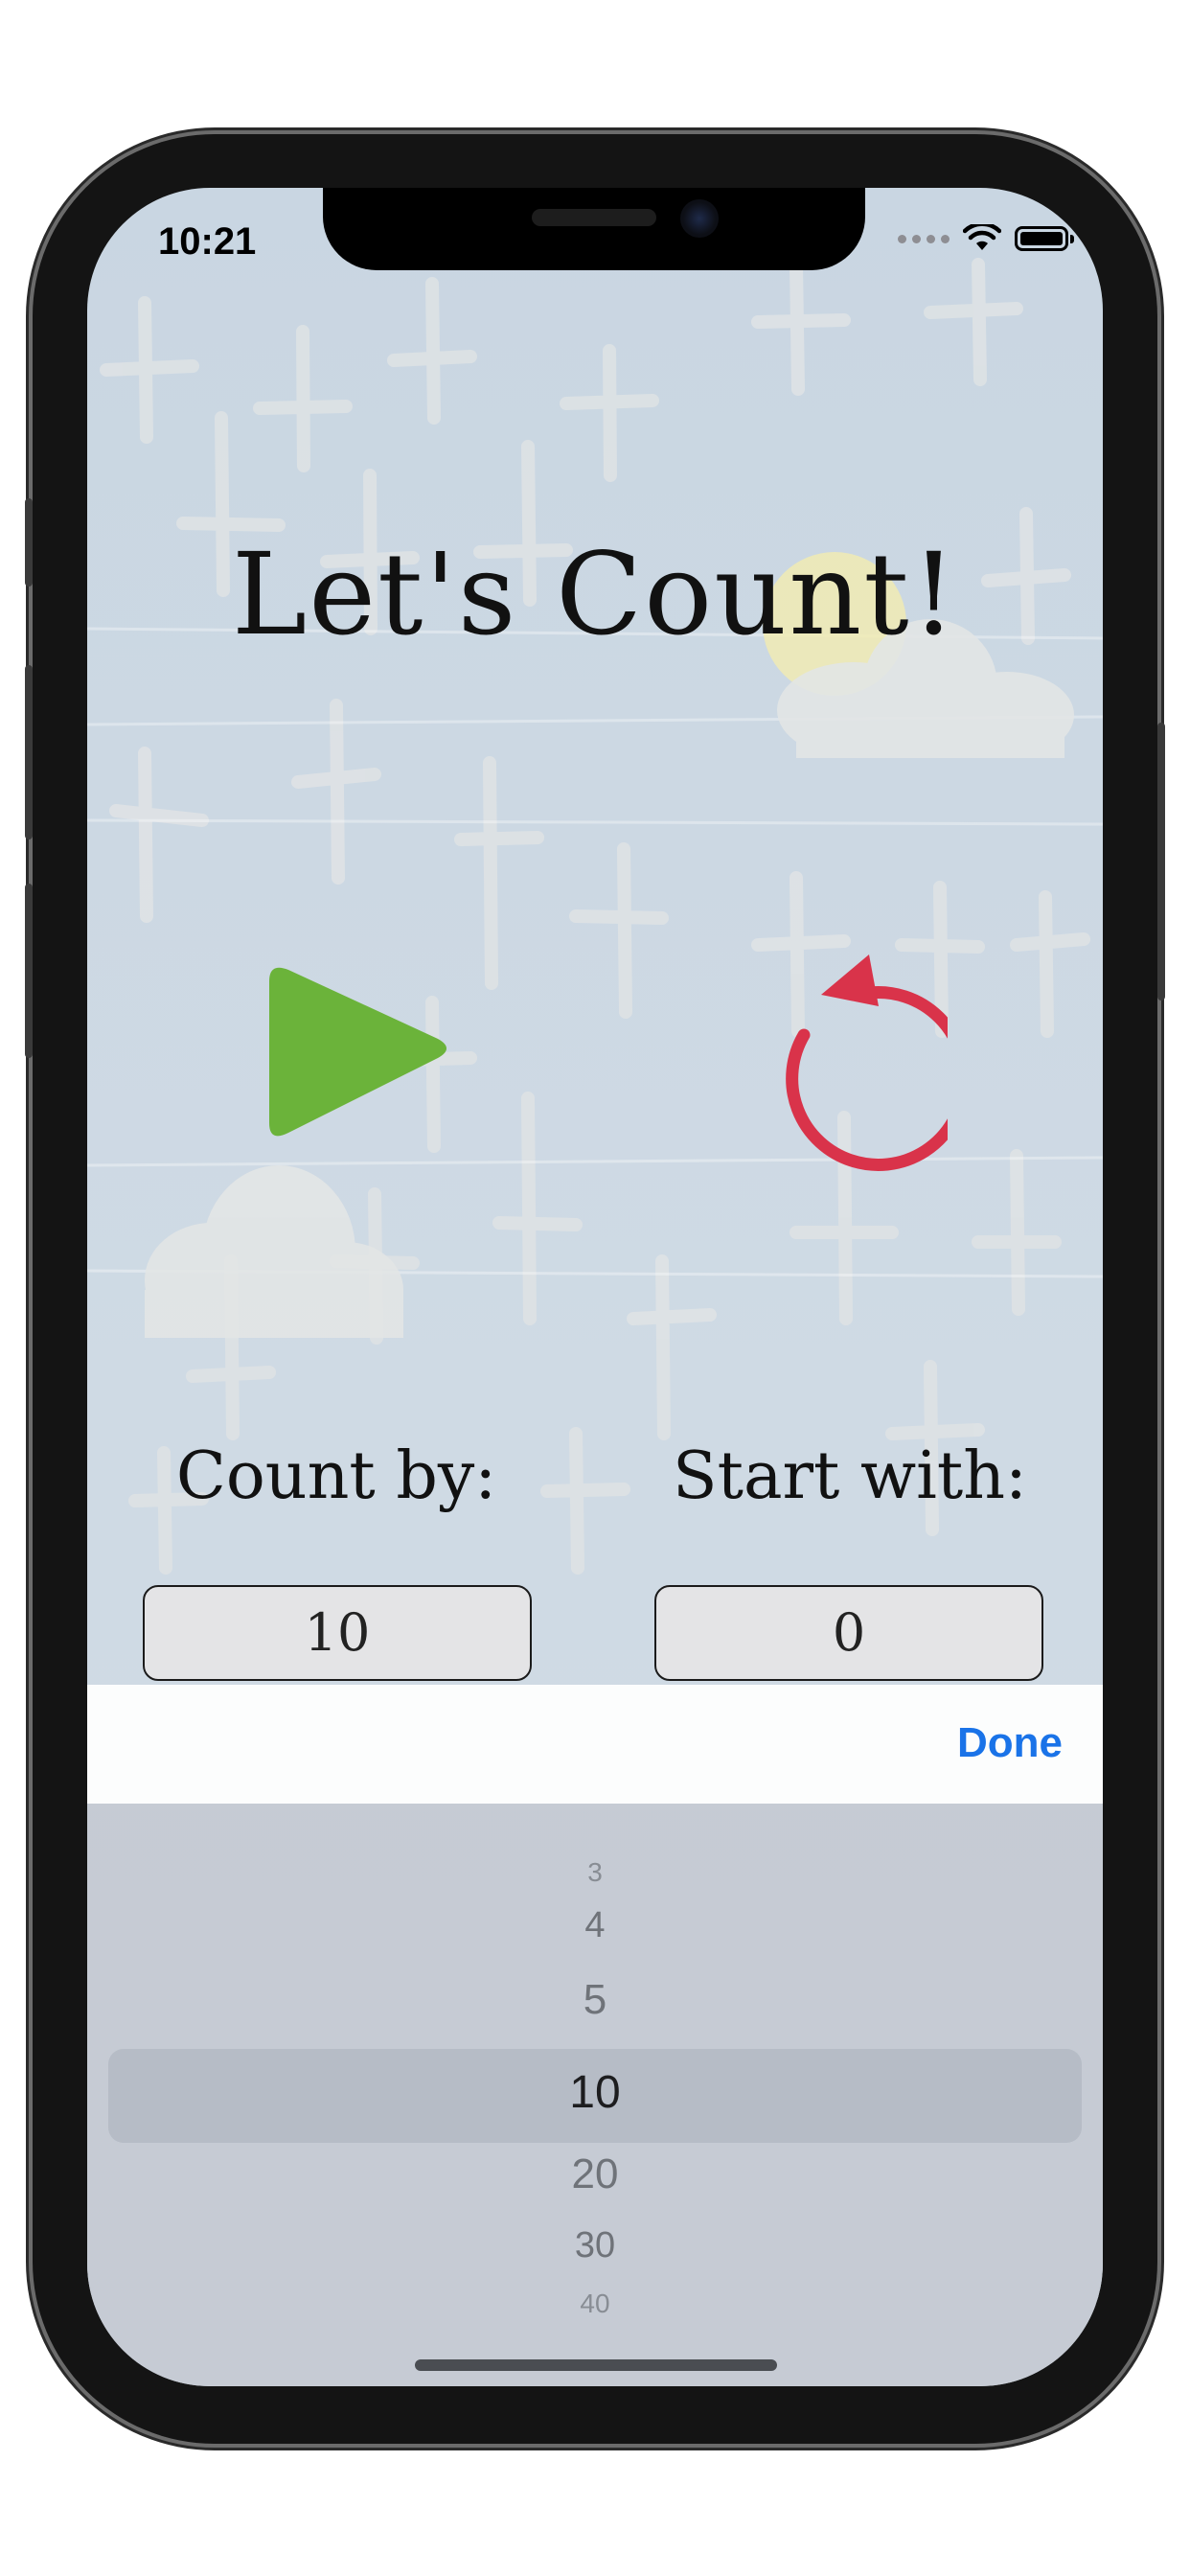 This screenshot has height=2576, width=1190. Describe the element at coordinates (595, 2174) in the screenshot. I see `picker-item: 20` at that location.